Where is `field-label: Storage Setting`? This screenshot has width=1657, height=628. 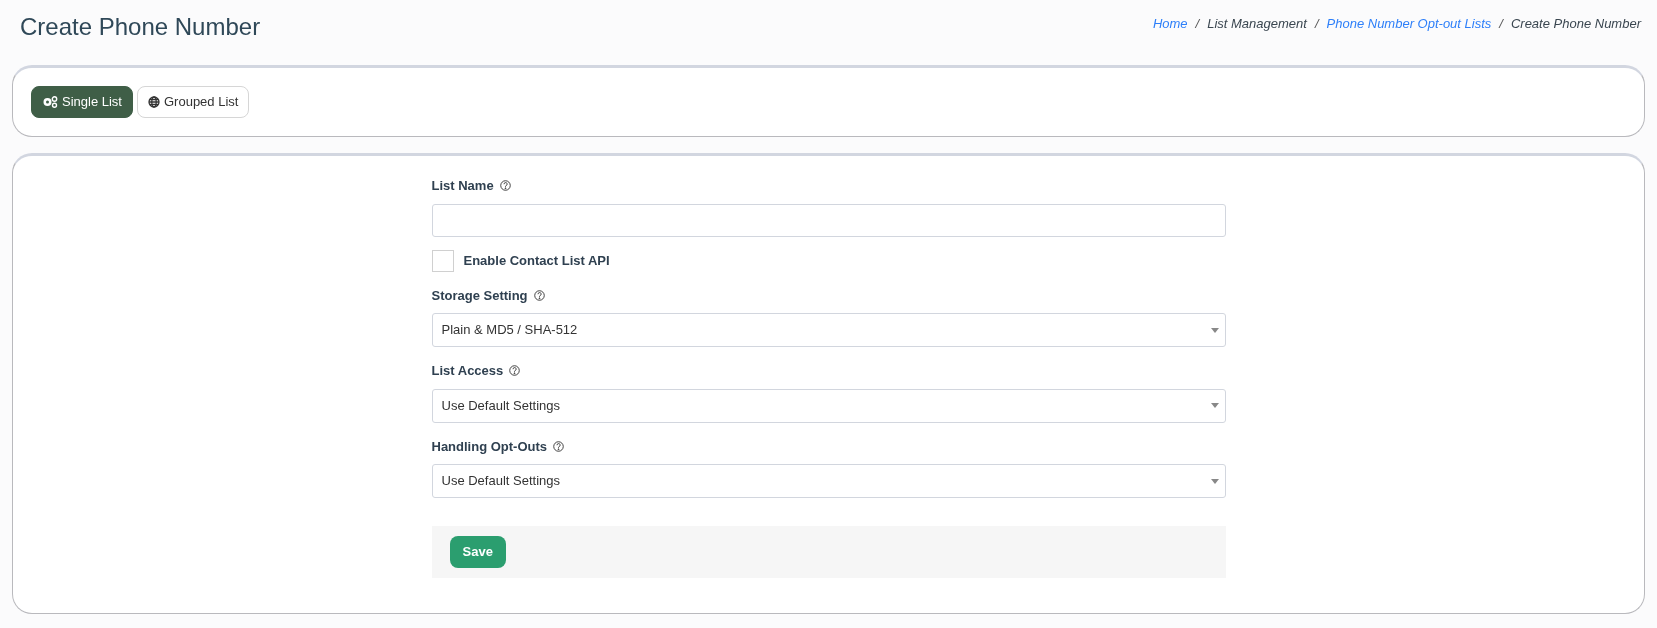 field-label: Storage Setting is located at coordinates (479, 295).